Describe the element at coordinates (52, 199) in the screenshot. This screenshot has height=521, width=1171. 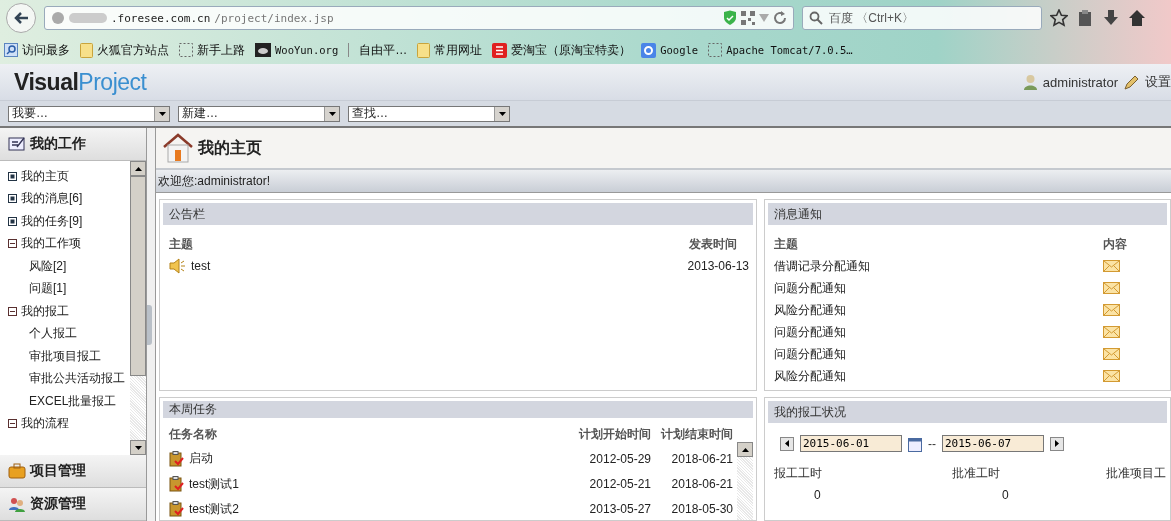
I see `tree-item: 我的消息[6]` at that location.